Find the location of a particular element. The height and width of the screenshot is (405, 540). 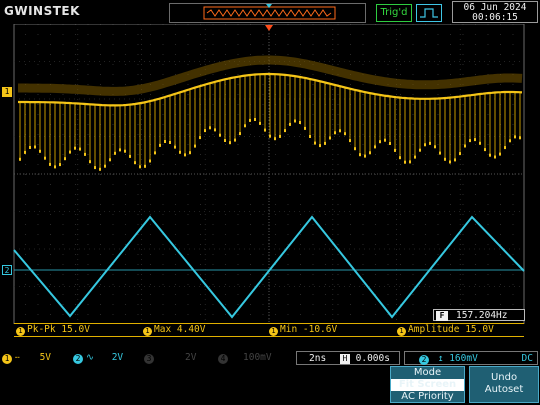

mode-option-fit-screen: Fit Screen is located at coordinates (427, 385).